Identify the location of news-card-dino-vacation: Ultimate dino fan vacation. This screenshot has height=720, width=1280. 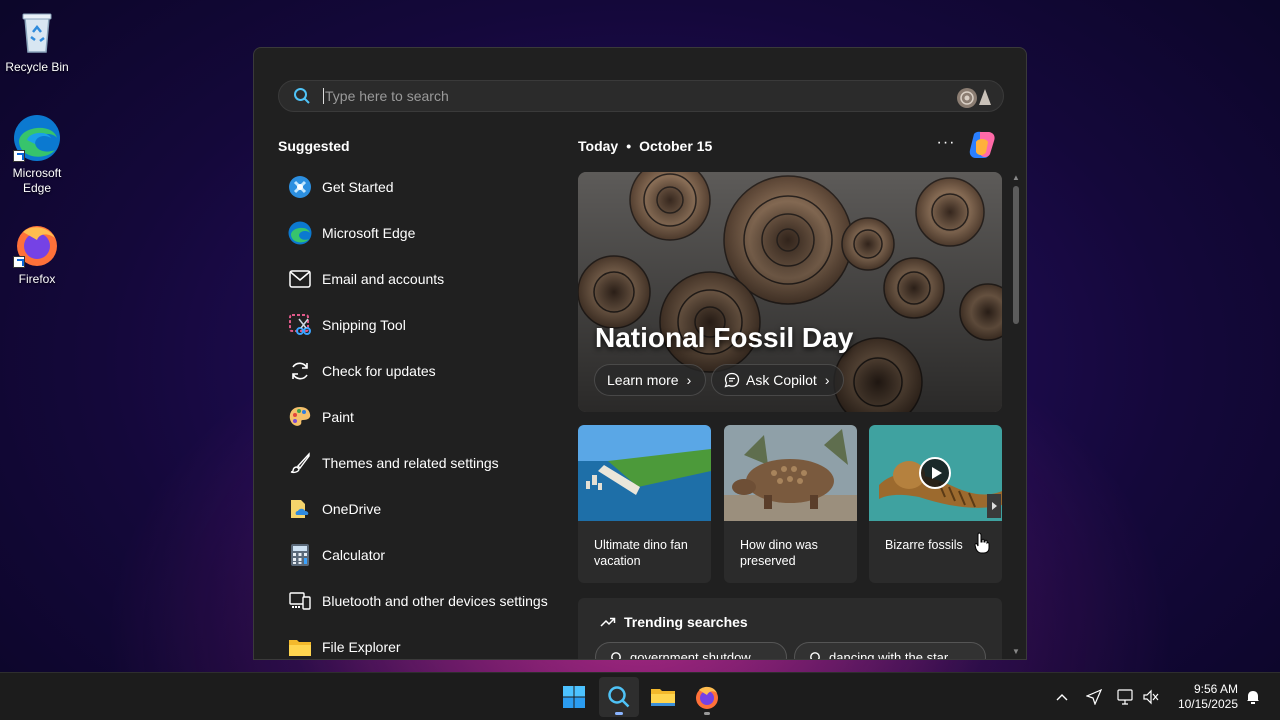
(644, 504).